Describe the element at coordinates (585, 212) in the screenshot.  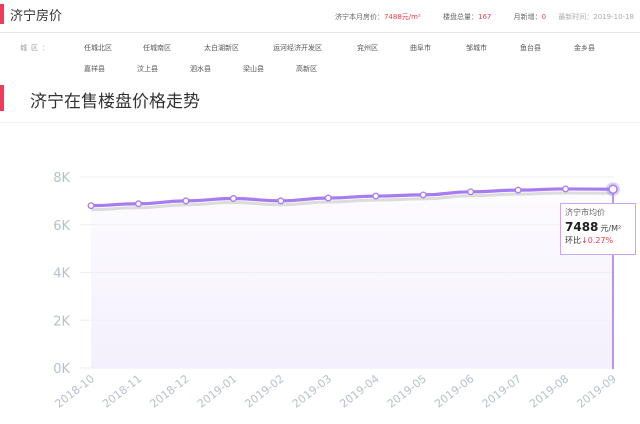
I see `tooltip-label: 济宁市均价` at that location.